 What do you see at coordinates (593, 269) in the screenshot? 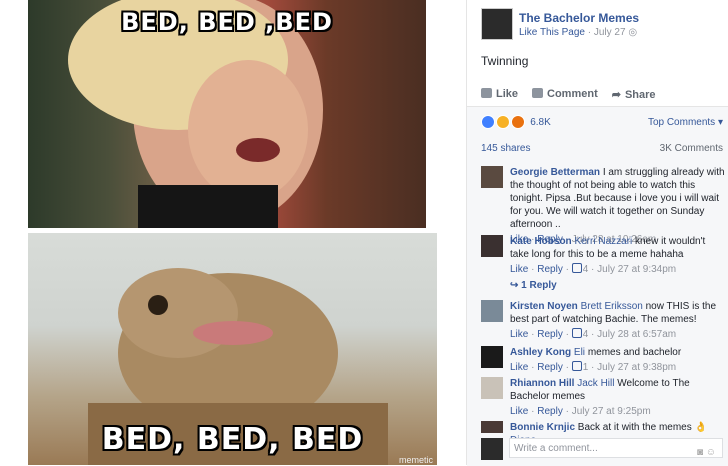
I see `comment-meta: Like · Reply · 4 · July 27 at 9:34pm` at bounding box center [593, 269].